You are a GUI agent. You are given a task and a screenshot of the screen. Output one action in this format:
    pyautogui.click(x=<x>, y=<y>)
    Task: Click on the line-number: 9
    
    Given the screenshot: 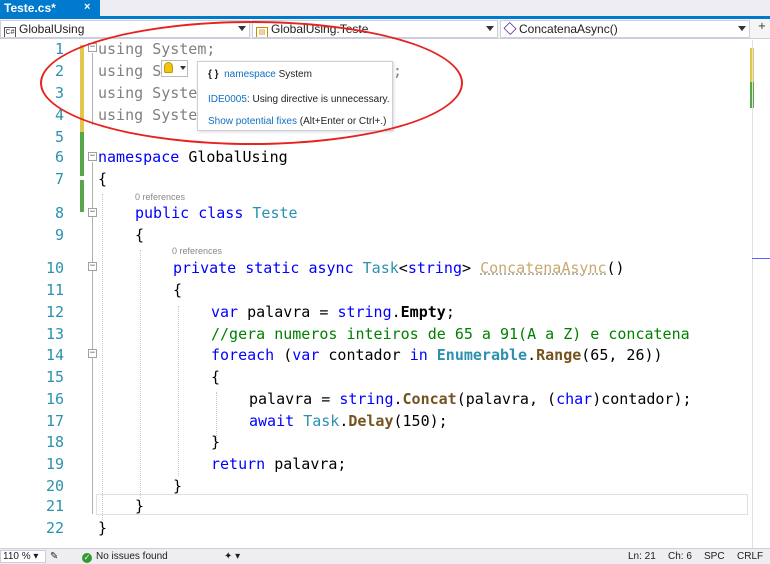 What is the action you would take?
    pyautogui.click(x=59, y=235)
    